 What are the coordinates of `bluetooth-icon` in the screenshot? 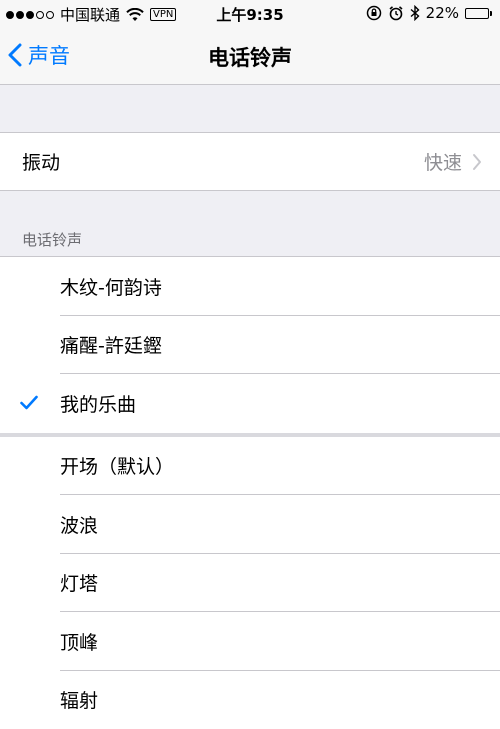 It's located at (415, 13).